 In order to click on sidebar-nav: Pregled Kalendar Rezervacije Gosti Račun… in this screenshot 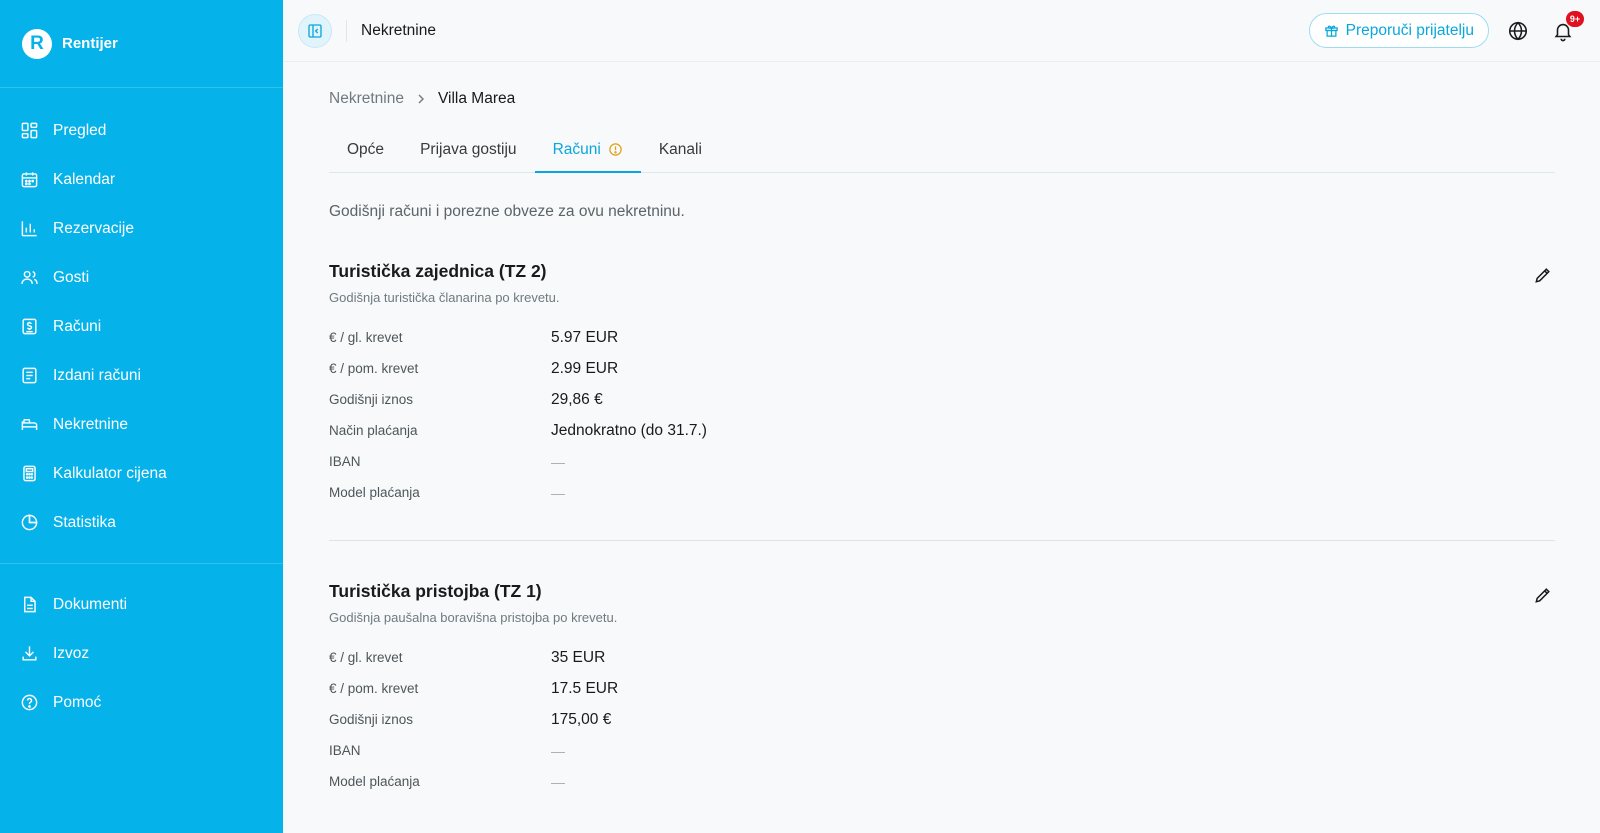, I will do `click(141, 407)`.